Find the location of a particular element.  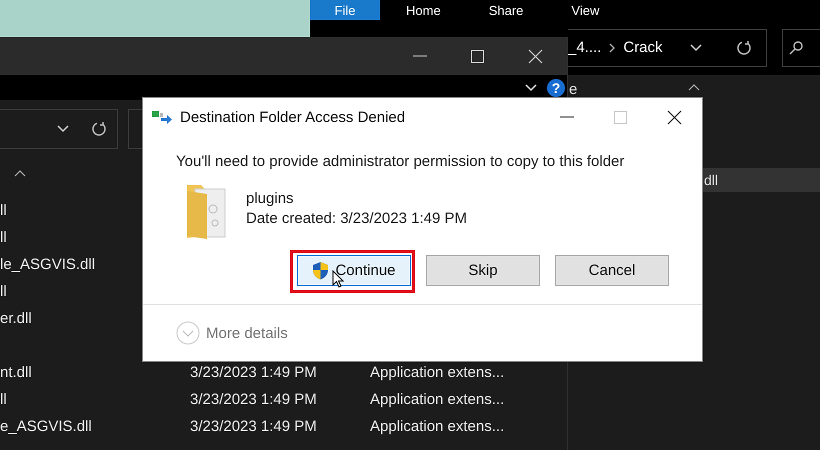

ribbon-tab: View is located at coordinates (585, 10).